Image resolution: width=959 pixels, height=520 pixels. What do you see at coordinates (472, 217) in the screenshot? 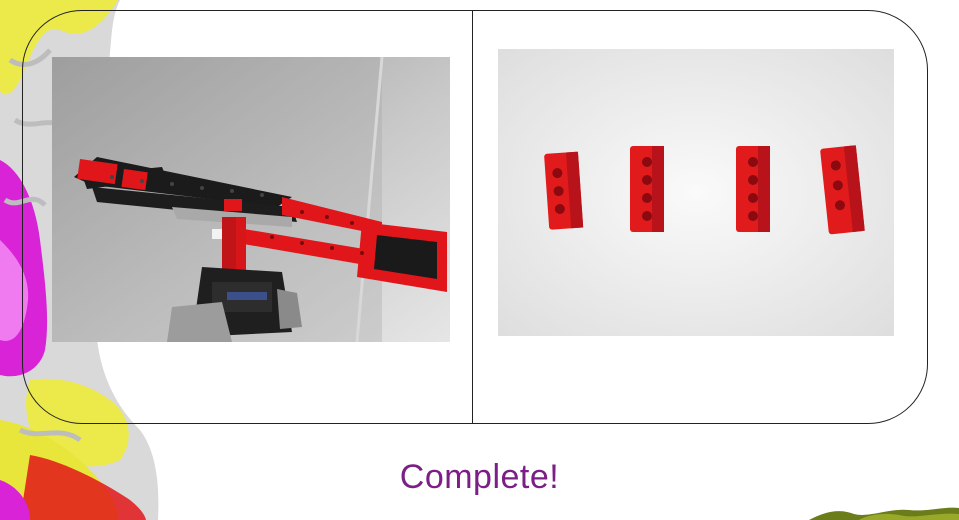
I see `frame-divider` at bounding box center [472, 217].